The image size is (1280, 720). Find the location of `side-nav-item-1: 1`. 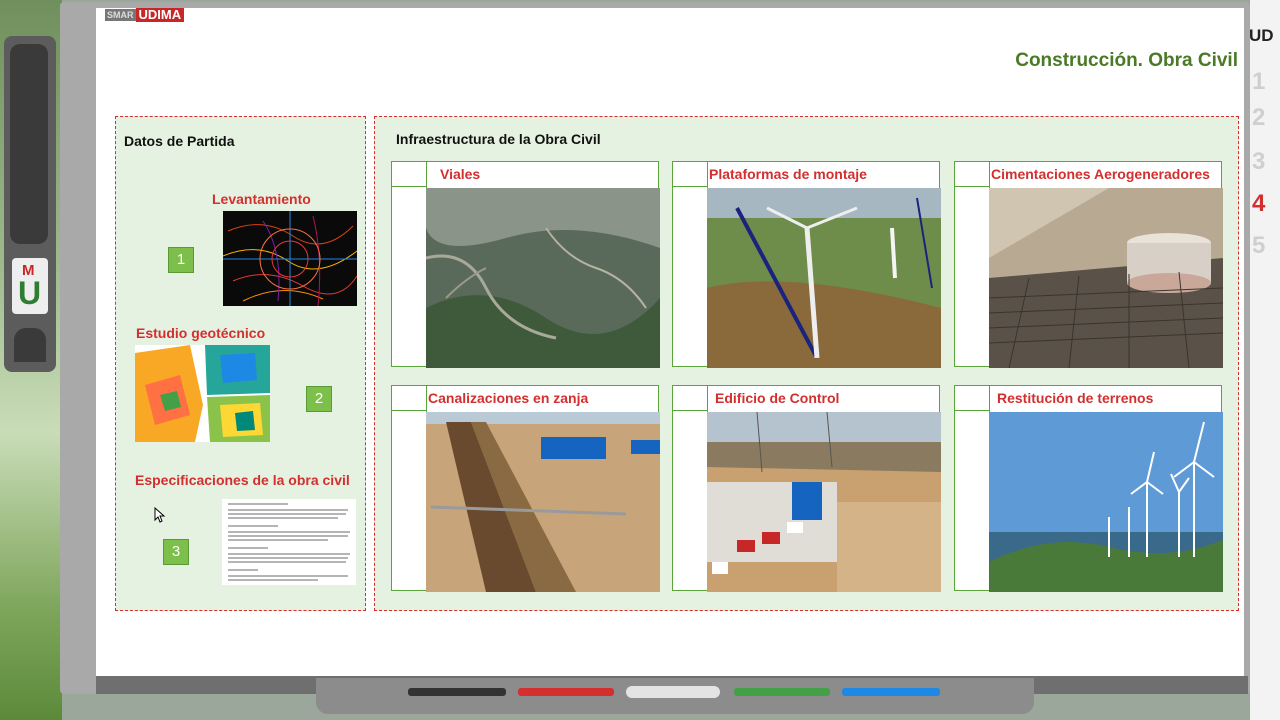

side-nav-item-1: 1 is located at coordinates (1258, 82).